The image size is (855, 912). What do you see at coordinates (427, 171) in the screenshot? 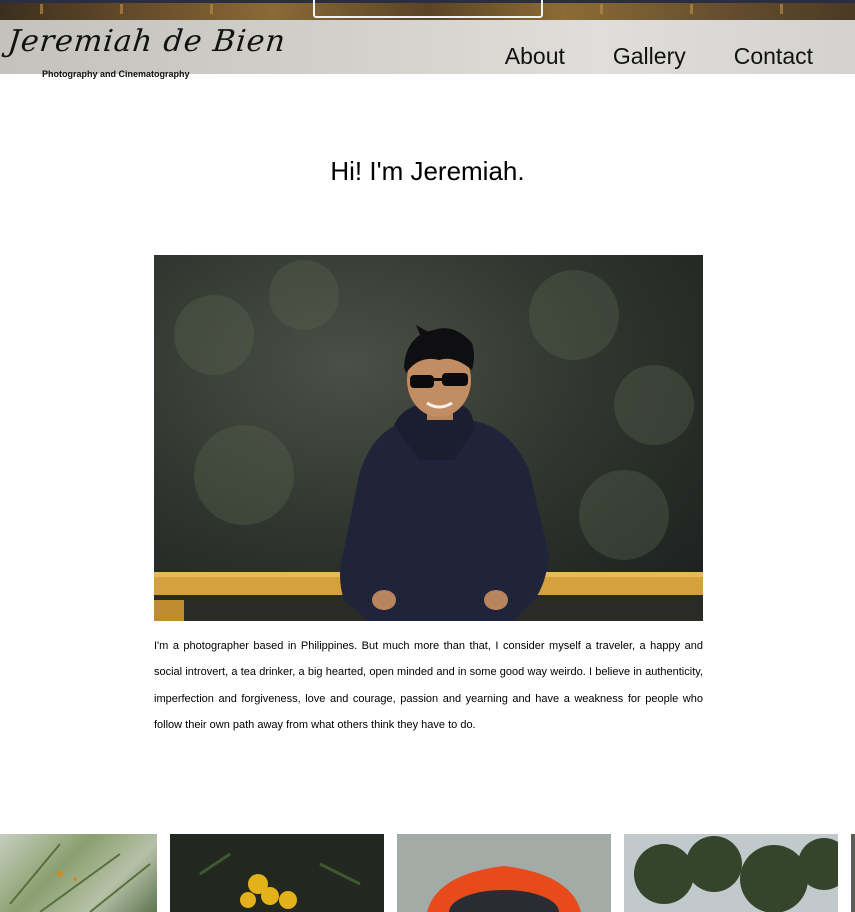
I see `page-title: Hi! I'm Jeremiah.` at bounding box center [427, 171].